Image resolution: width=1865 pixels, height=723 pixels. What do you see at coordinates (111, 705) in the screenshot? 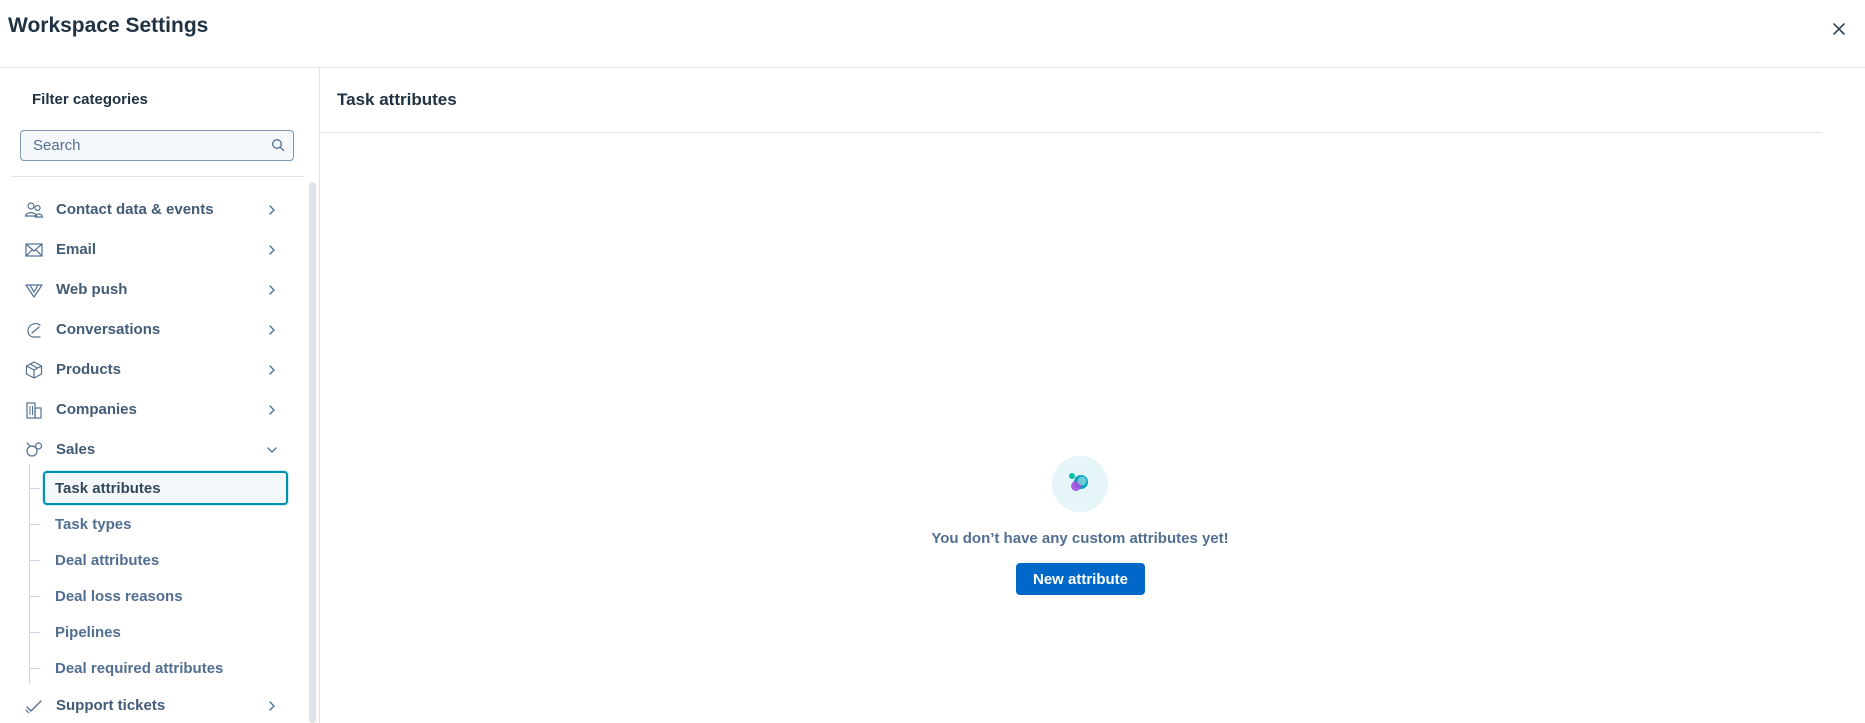
I see `sidebar-item-label: Support tickets` at bounding box center [111, 705].